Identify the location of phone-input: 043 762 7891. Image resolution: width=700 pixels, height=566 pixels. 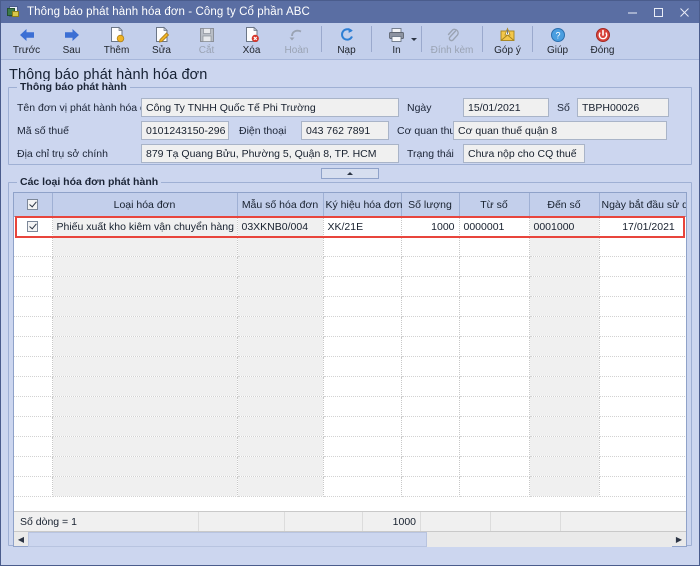
(345, 130).